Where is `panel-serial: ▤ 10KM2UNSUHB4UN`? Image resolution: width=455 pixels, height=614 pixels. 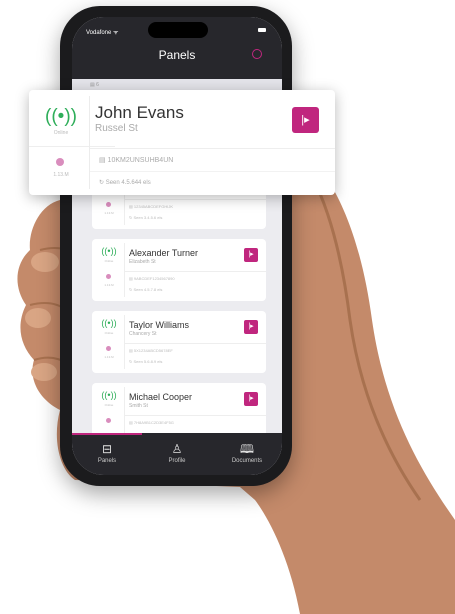
panel-serial: ▤ 10KM2UNSUHB4UN is located at coordinates (136, 160).